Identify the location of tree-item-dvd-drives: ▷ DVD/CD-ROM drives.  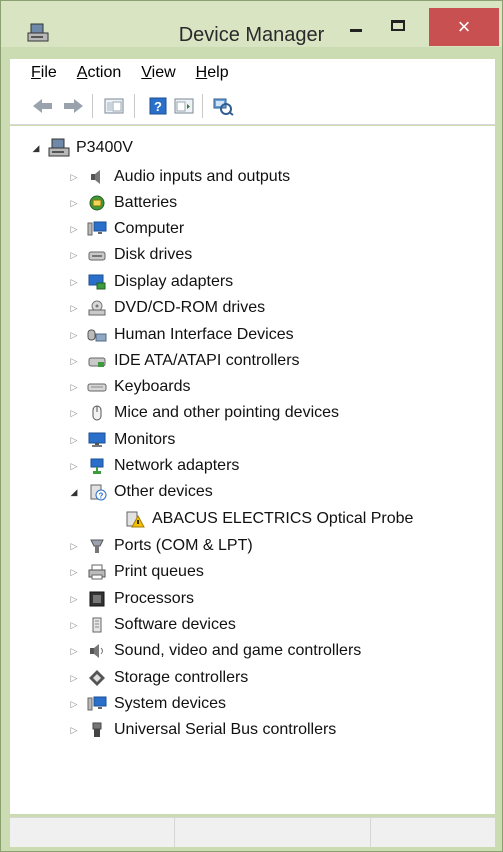
(167, 308).